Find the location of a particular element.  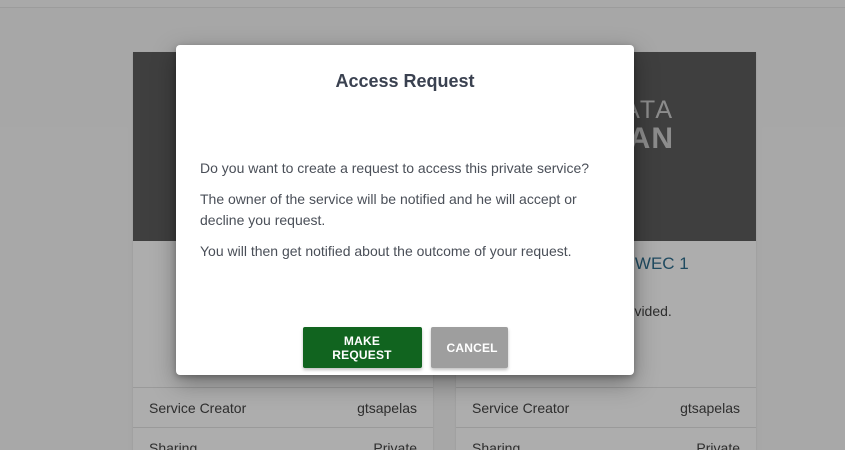

cancel-button: CANCEL is located at coordinates (469, 347).